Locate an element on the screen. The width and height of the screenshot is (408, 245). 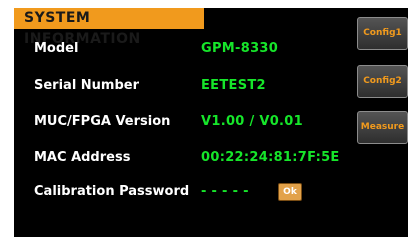
mac-address-label: MAC Address is located at coordinates (82, 157).